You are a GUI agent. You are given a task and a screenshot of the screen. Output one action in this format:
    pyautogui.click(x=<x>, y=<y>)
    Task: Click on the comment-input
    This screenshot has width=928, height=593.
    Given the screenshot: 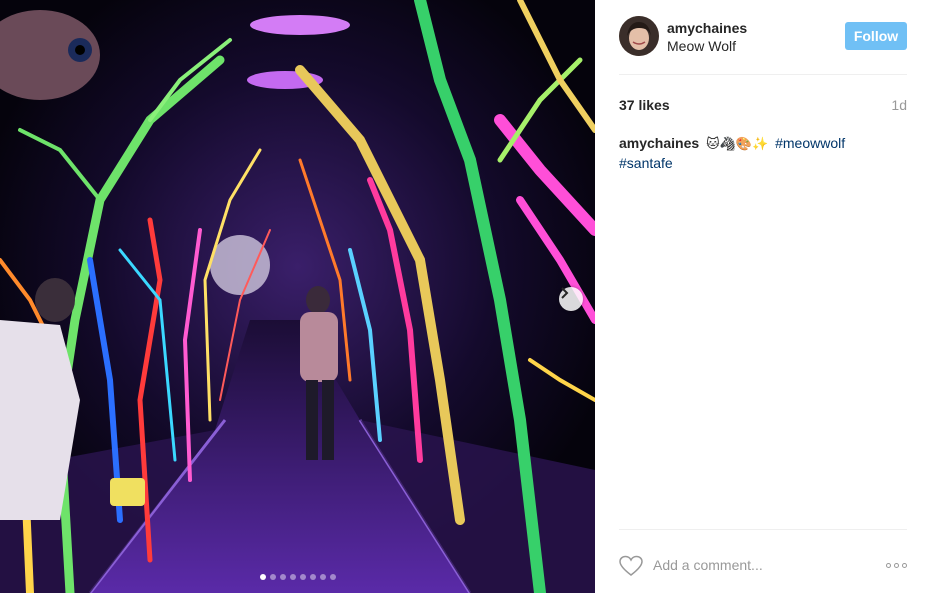 What is the action you would take?
    pyautogui.click(x=758, y=565)
    